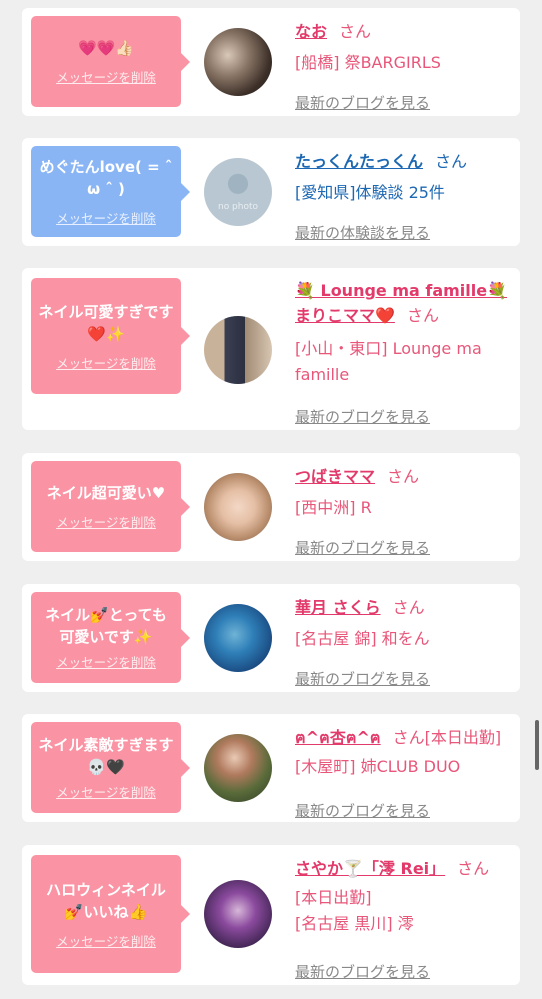 This screenshot has width=542, height=999. I want to click on sender-location: [西中洲] R, so click(333, 507).